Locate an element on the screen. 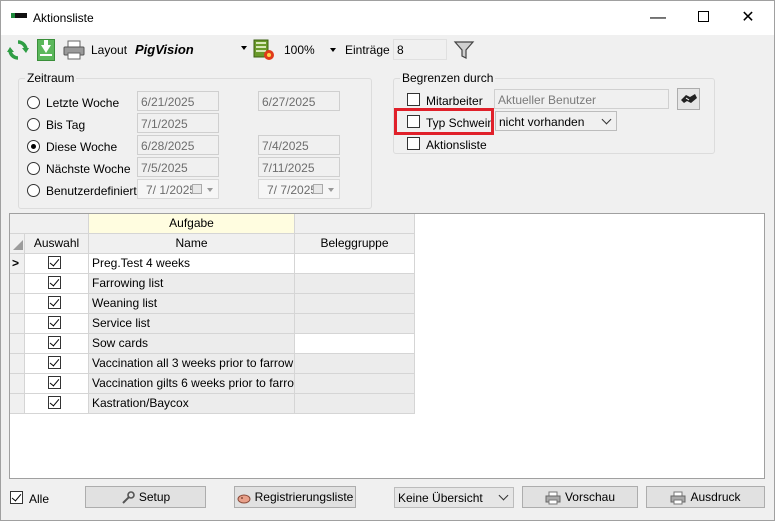 The height and width of the screenshot is (521, 775). corner-triangle-icon is located at coordinates (18, 245).